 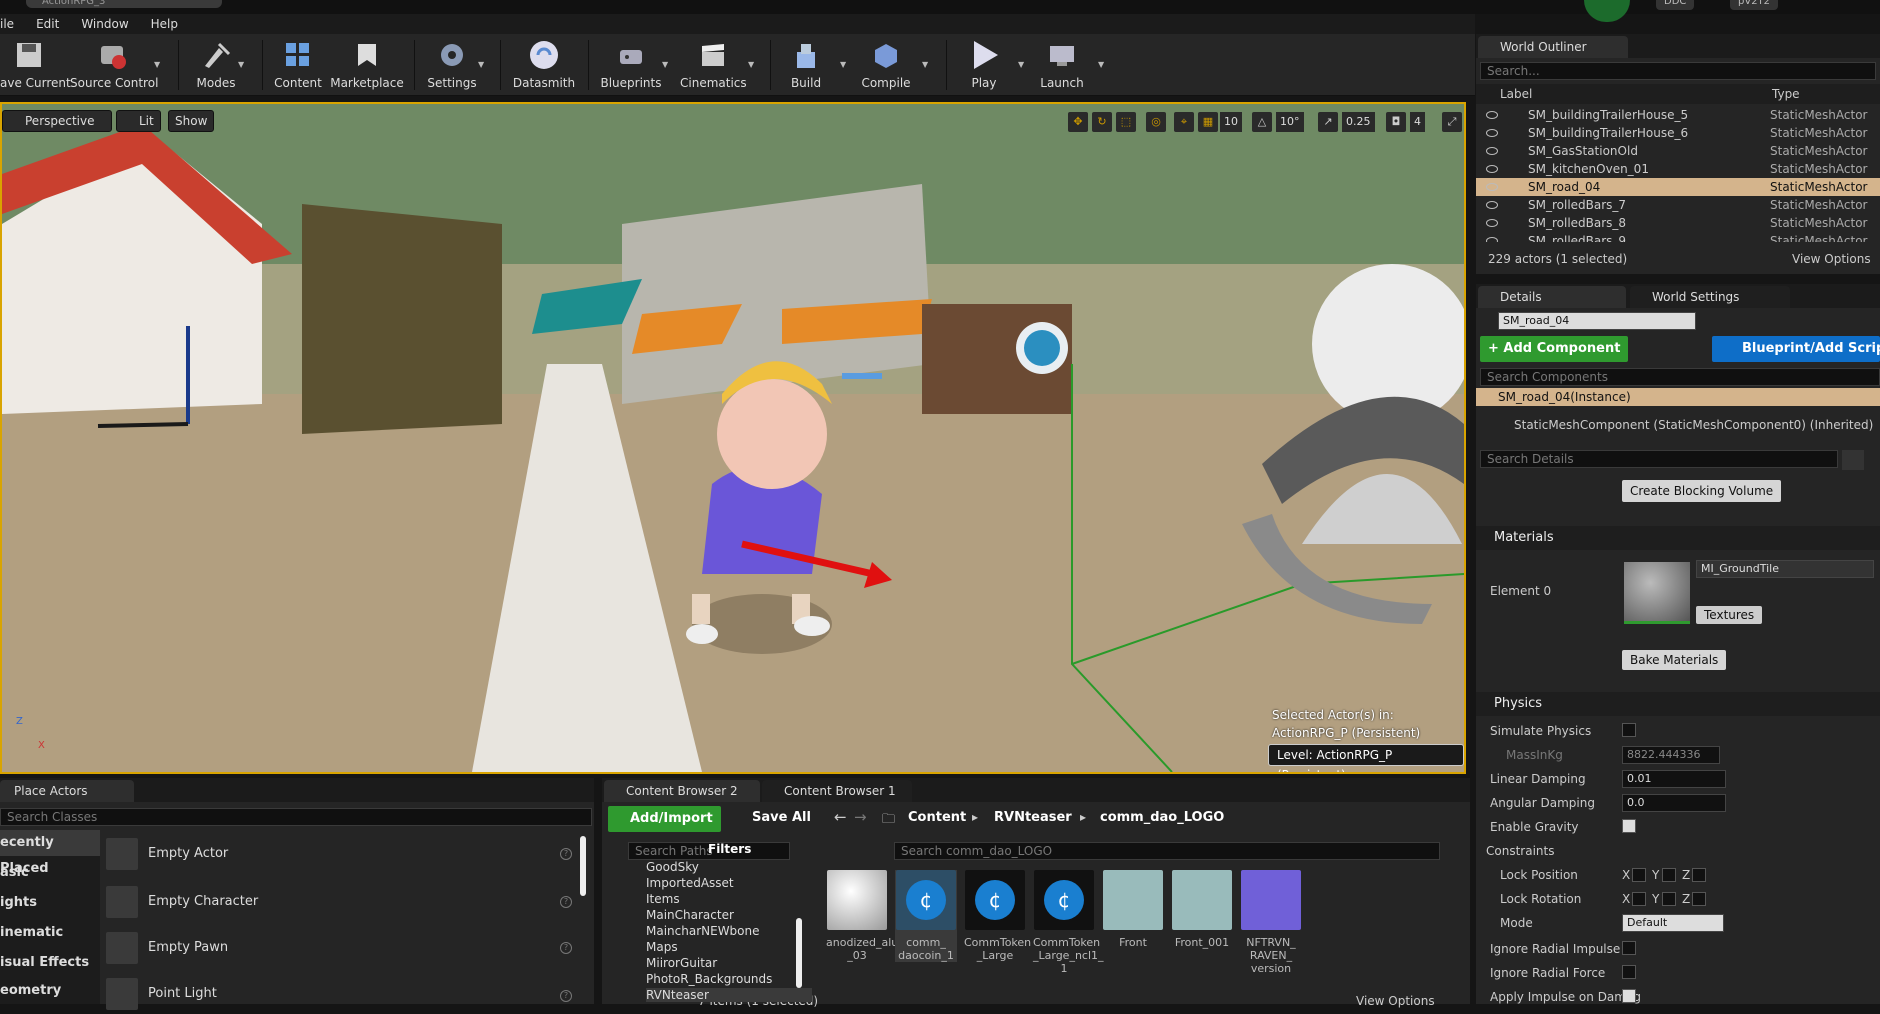 What do you see at coordinates (862, 916) in the screenshot?
I see `asset-tile: anodized_alu _03` at bounding box center [862, 916].